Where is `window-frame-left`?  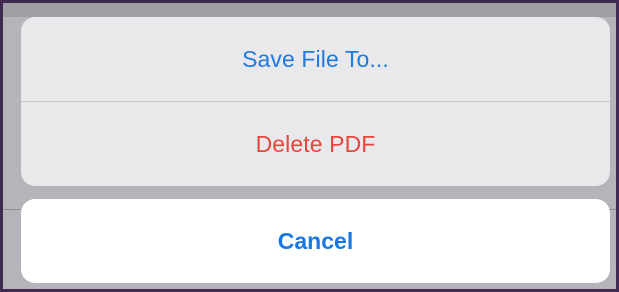
window-frame-left is located at coordinates (1, 146).